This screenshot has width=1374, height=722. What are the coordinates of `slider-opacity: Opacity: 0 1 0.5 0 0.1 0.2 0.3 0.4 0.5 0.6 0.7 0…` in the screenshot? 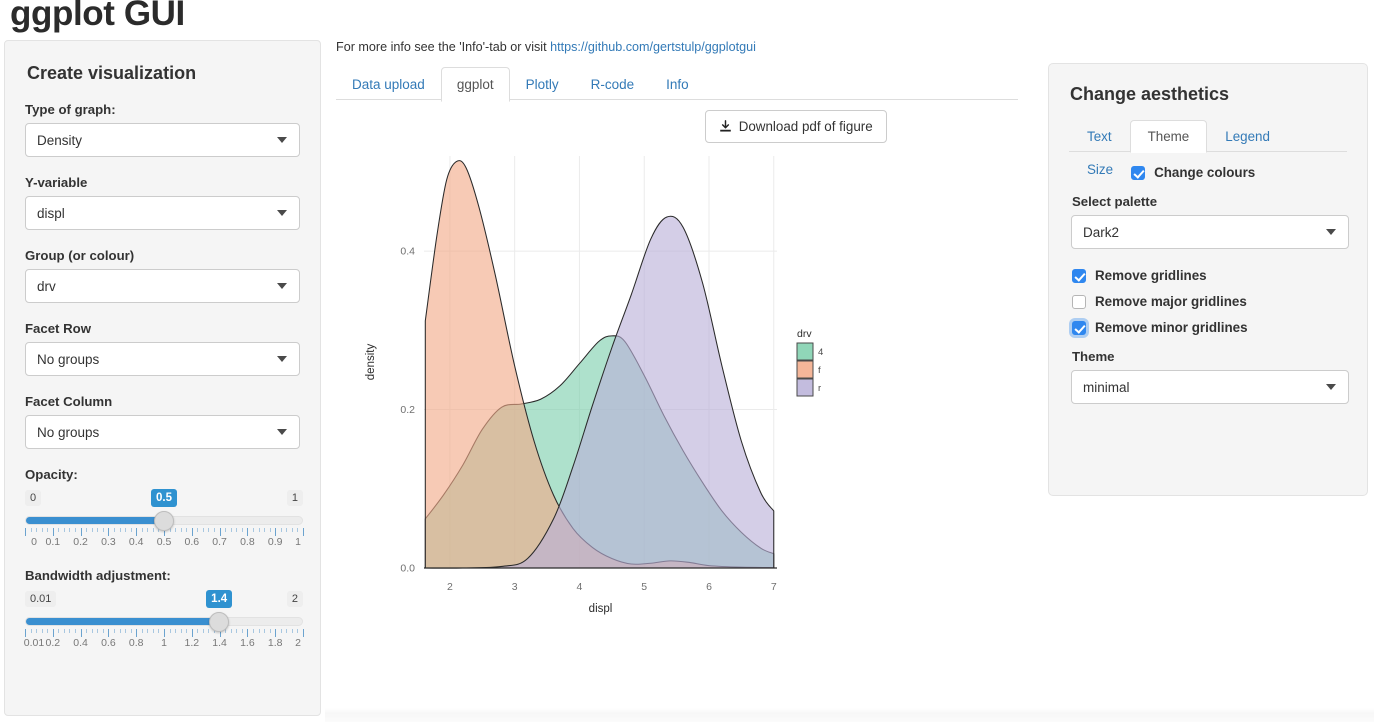 It's located at (164, 509).